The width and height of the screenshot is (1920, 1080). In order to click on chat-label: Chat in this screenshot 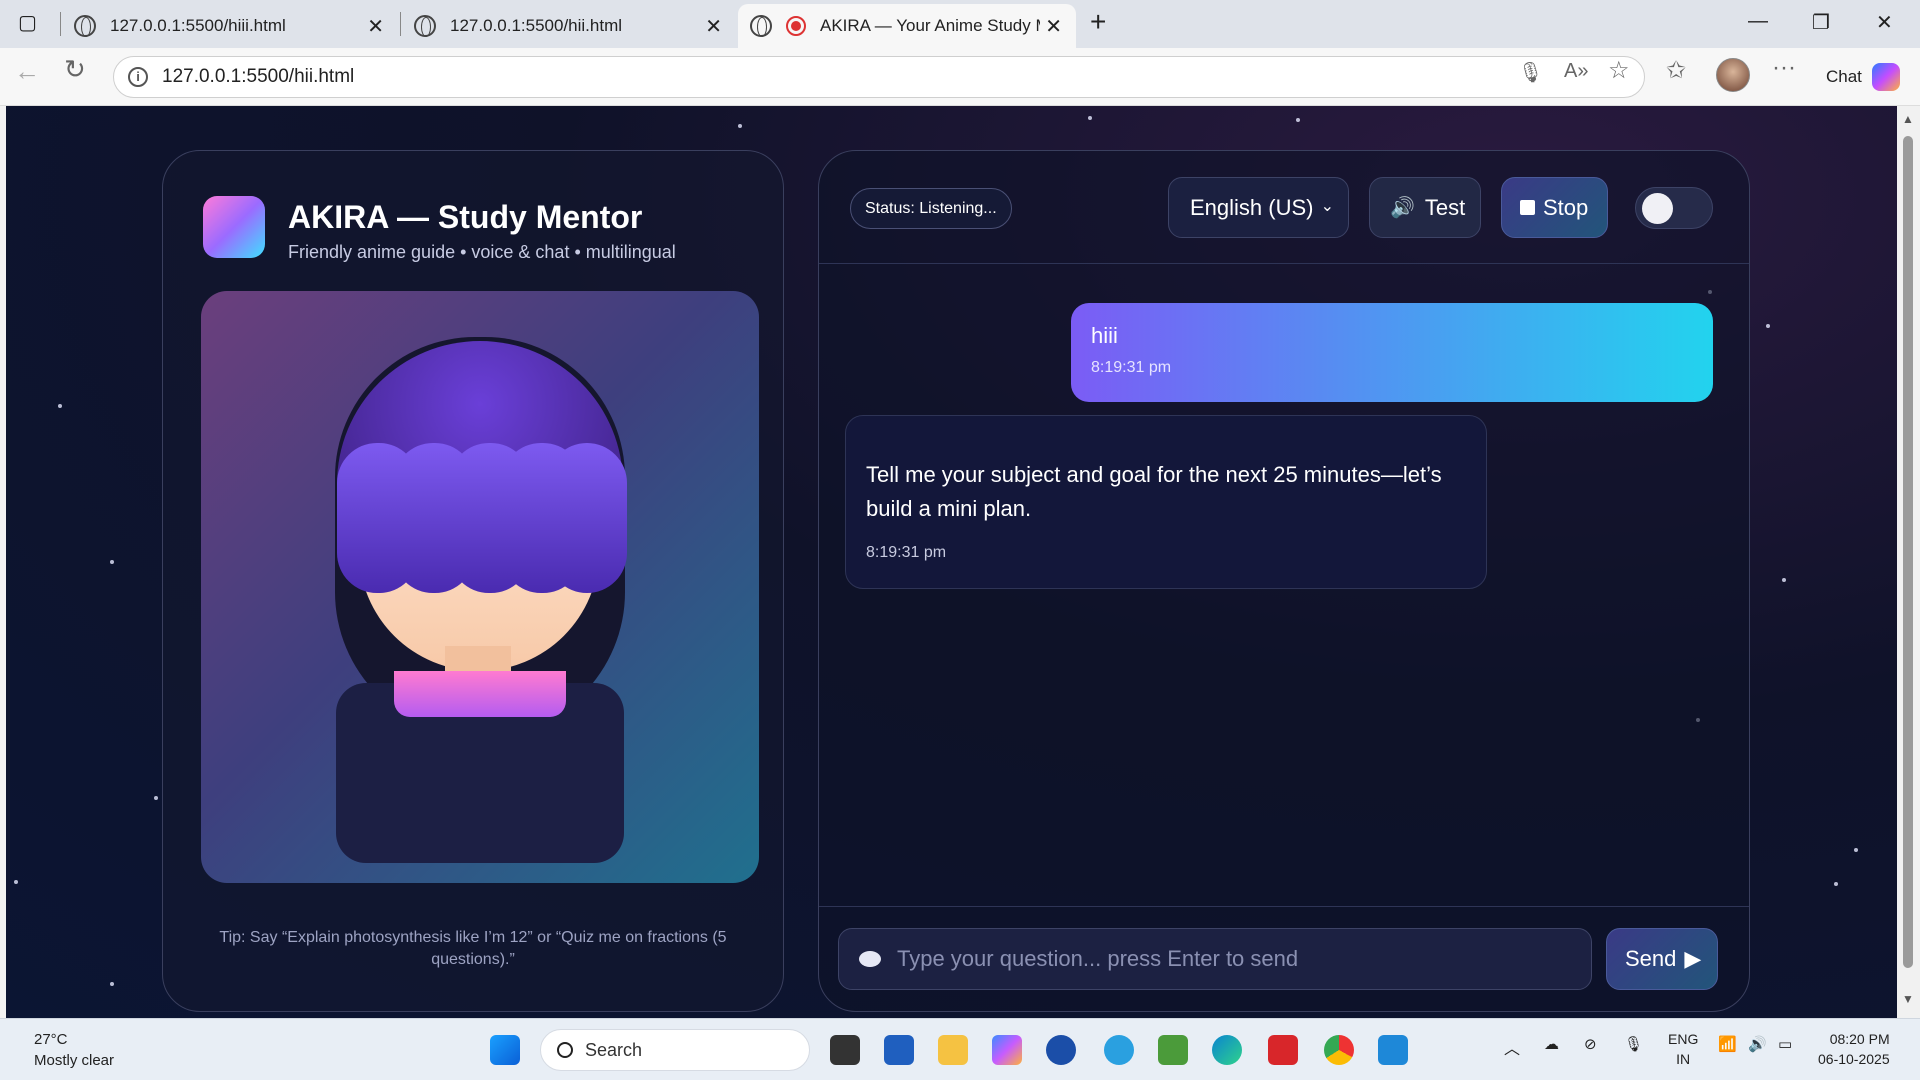, I will do `click(1844, 76)`.